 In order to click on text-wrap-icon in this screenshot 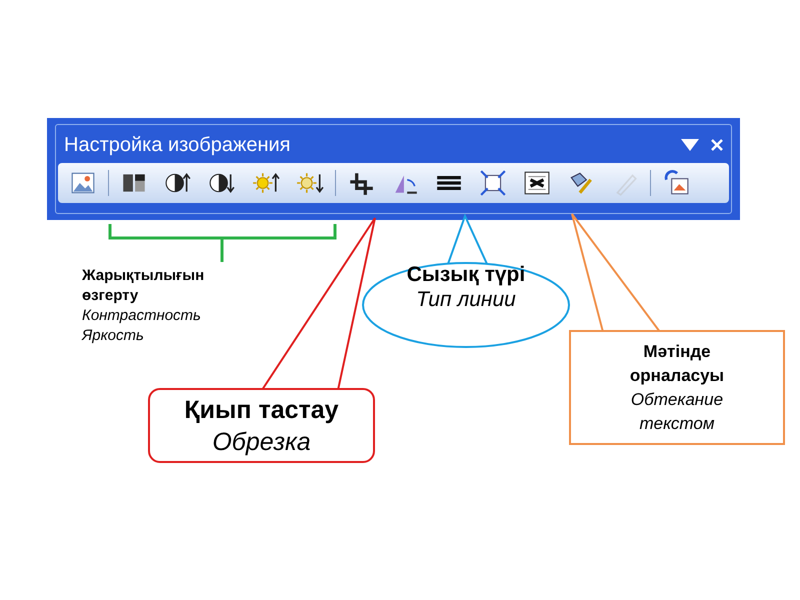, I will do `click(537, 183)`.